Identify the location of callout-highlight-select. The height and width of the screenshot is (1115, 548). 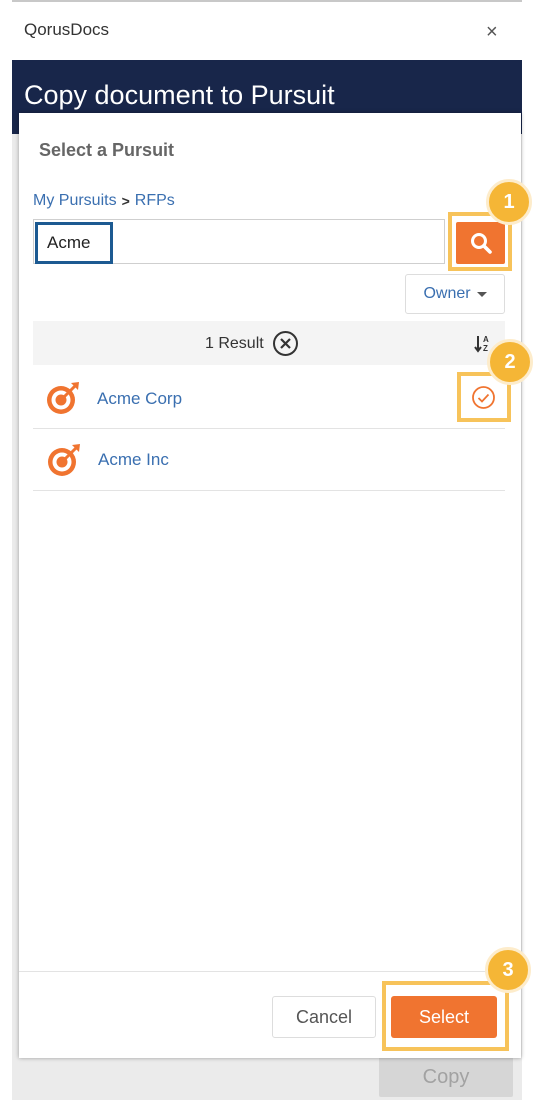
(445, 1016).